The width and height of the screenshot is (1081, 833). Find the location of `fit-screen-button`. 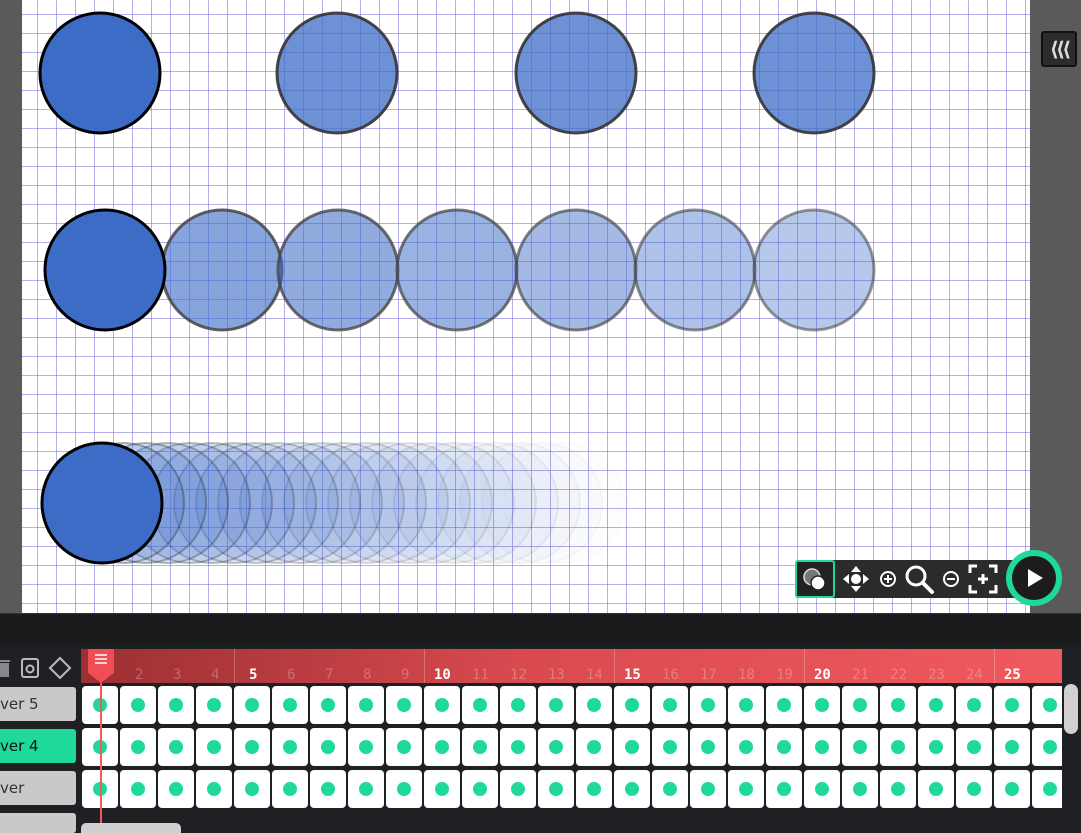

fit-screen-button is located at coordinates (983, 579).